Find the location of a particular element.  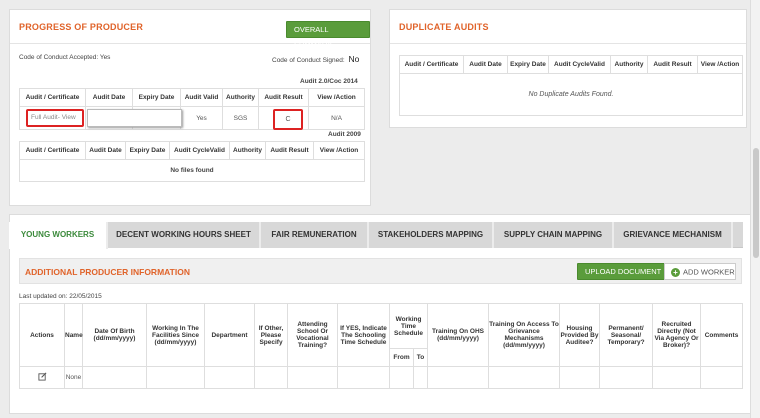

col-name: Name is located at coordinates (73, 335).